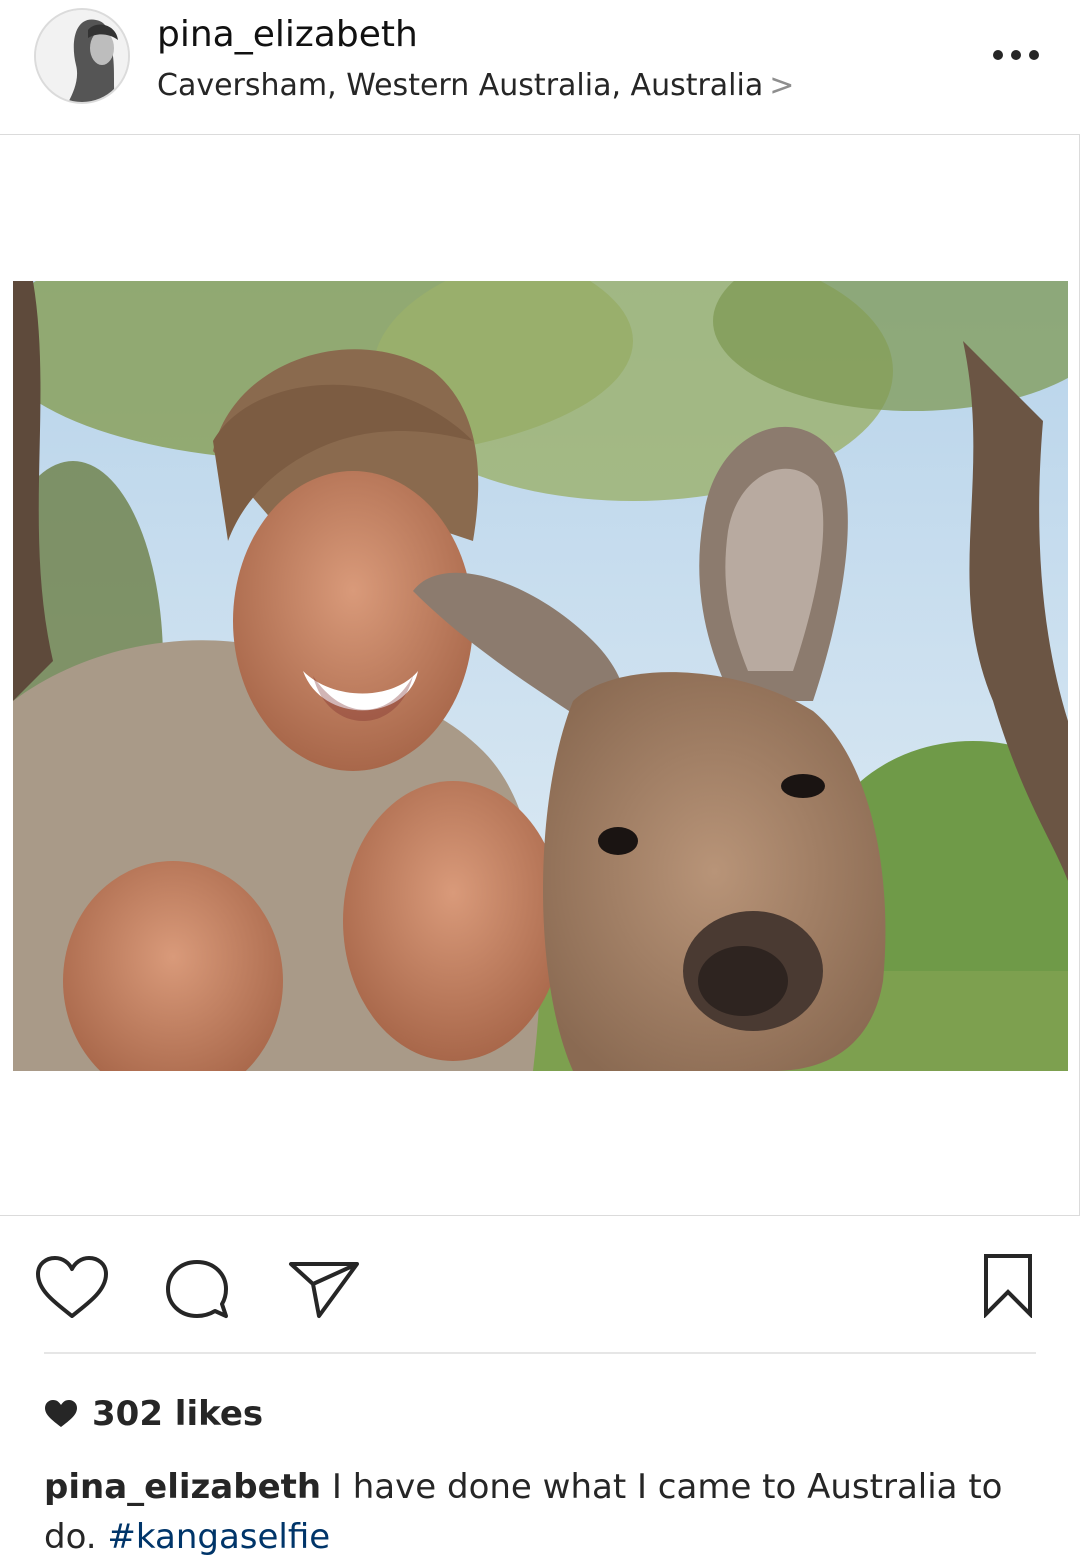 The width and height of the screenshot is (1080, 1566). I want to click on heart-outline-icon, so click(72, 1287).